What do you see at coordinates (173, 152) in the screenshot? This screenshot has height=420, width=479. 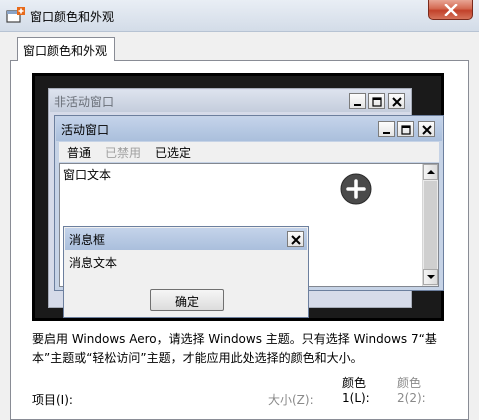 I see `menu-item-selected: 已选定` at bounding box center [173, 152].